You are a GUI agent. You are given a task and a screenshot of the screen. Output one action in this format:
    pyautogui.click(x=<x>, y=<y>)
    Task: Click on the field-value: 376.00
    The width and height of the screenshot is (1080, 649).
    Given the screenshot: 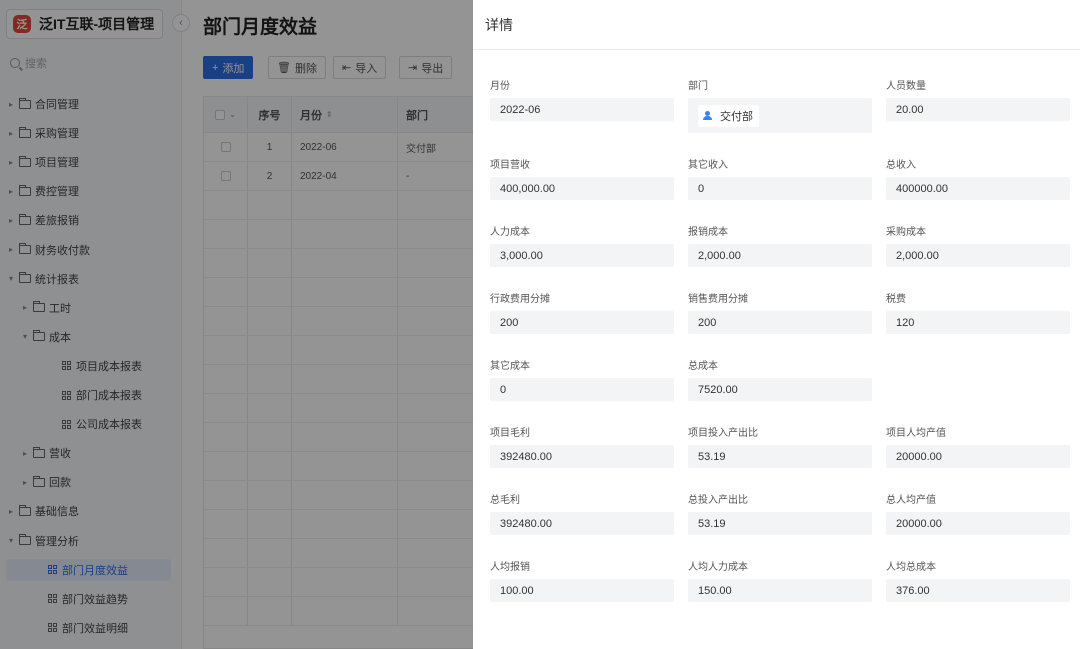 What is the action you would take?
    pyautogui.click(x=978, y=590)
    